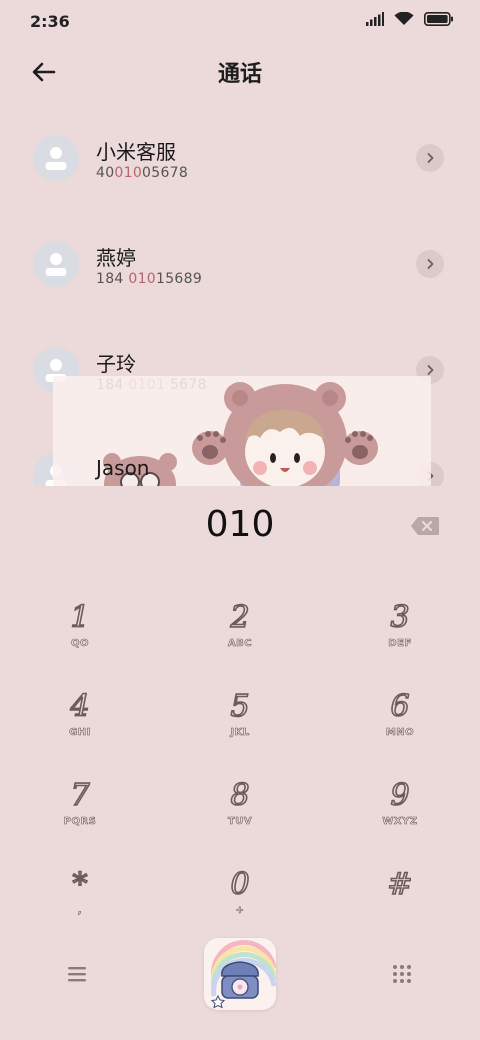 Image resolution: width=480 pixels, height=1040 pixels. What do you see at coordinates (239, 74) in the screenshot?
I see `page-title: 通话` at bounding box center [239, 74].